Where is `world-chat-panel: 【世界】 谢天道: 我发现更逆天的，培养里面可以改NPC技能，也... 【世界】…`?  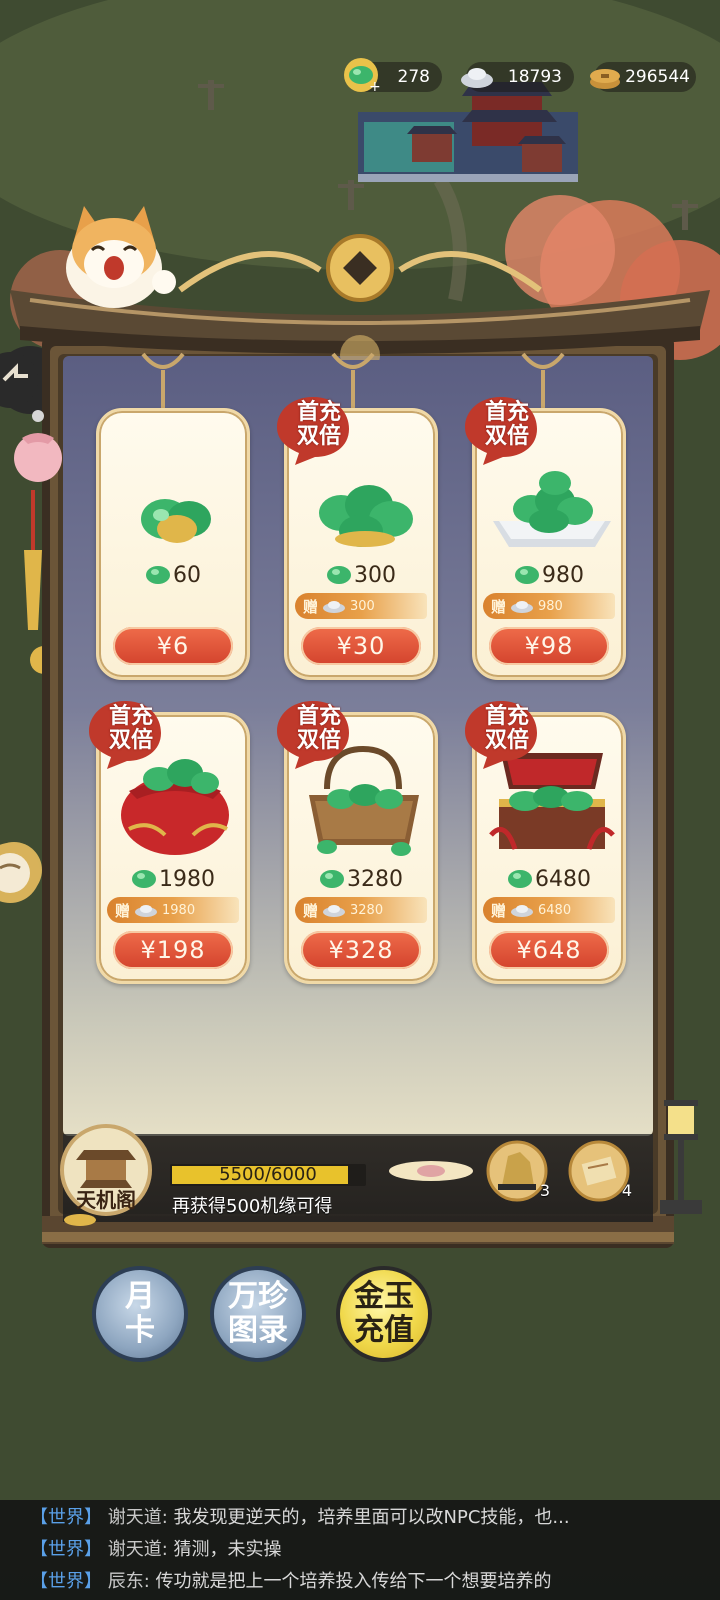 world-chat-panel: 【世界】 谢天道: 我发现更逆天的，培养里面可以改NPC技能，也... 【世界】… is located at coordinates (360, 1550).